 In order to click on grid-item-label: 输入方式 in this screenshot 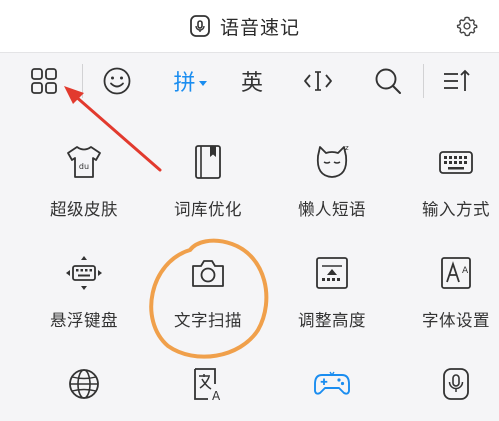, I will do `click(456, 209)`.